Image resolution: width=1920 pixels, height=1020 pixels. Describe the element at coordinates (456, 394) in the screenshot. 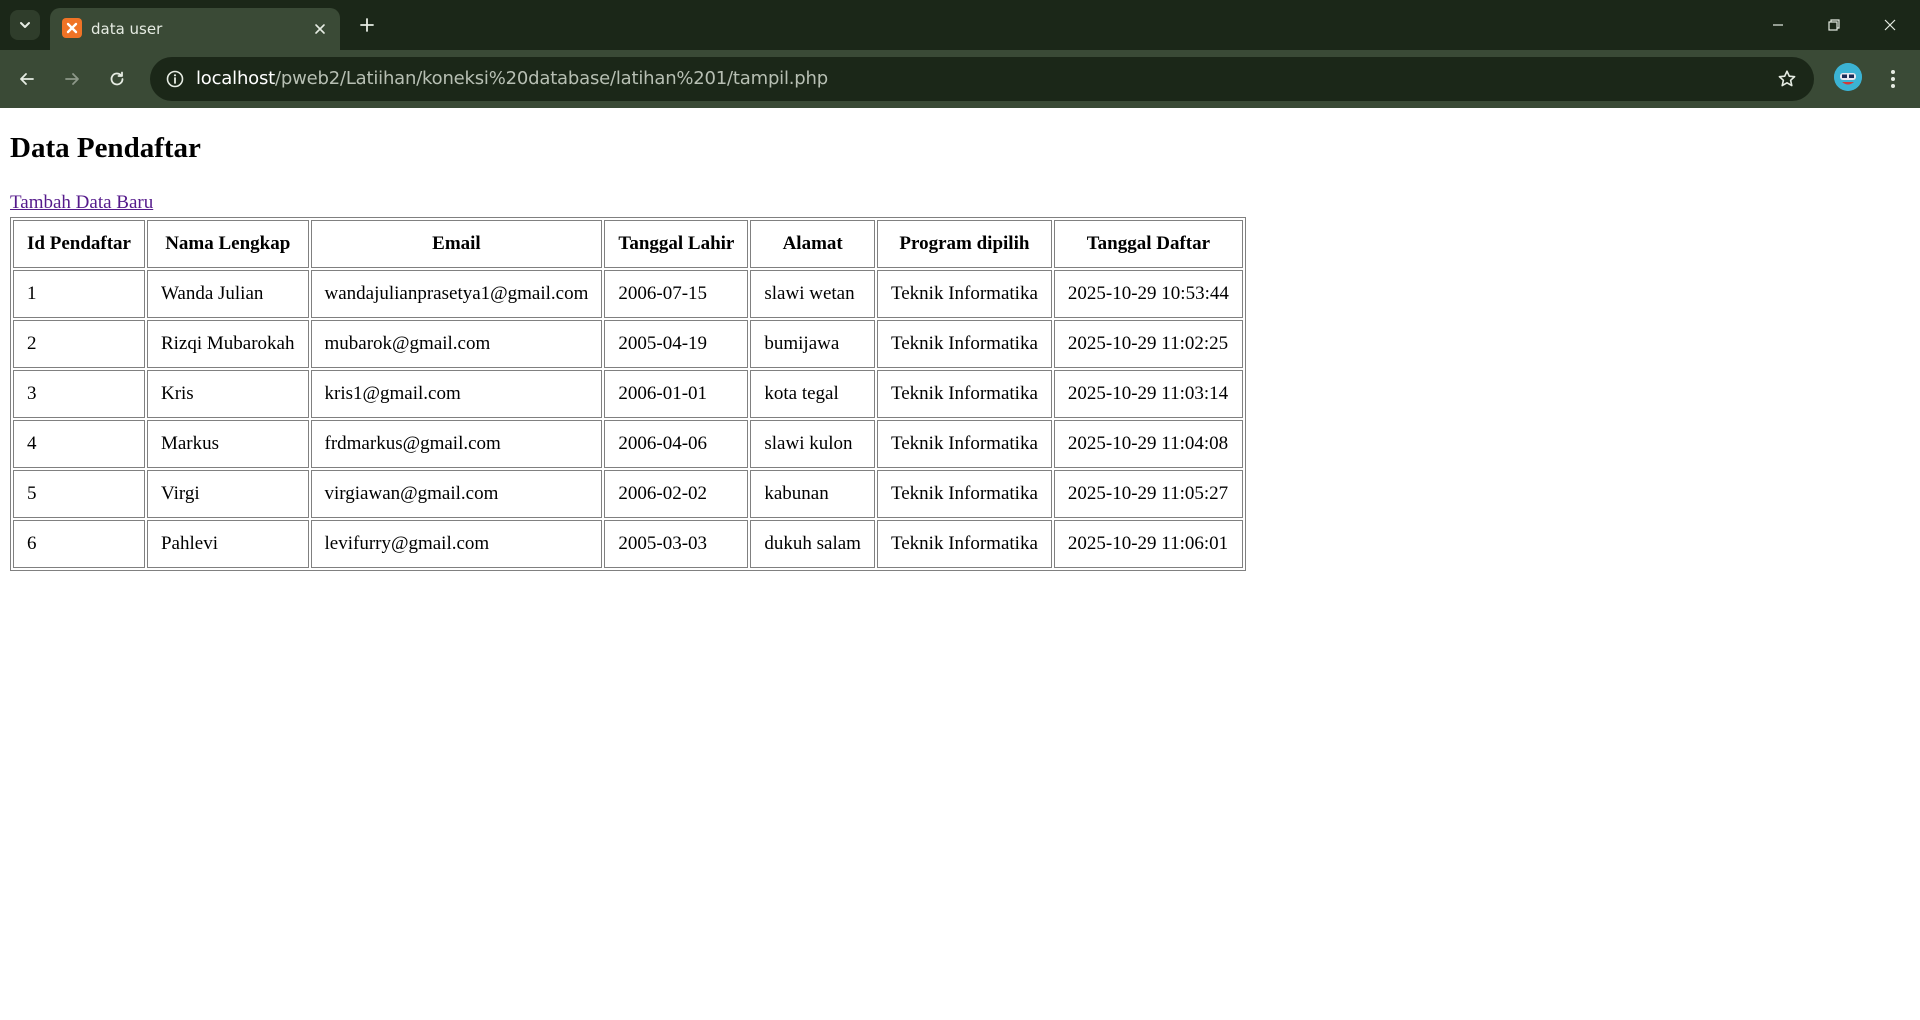

I see `table-cell: kris1@gmail.com` at that location.